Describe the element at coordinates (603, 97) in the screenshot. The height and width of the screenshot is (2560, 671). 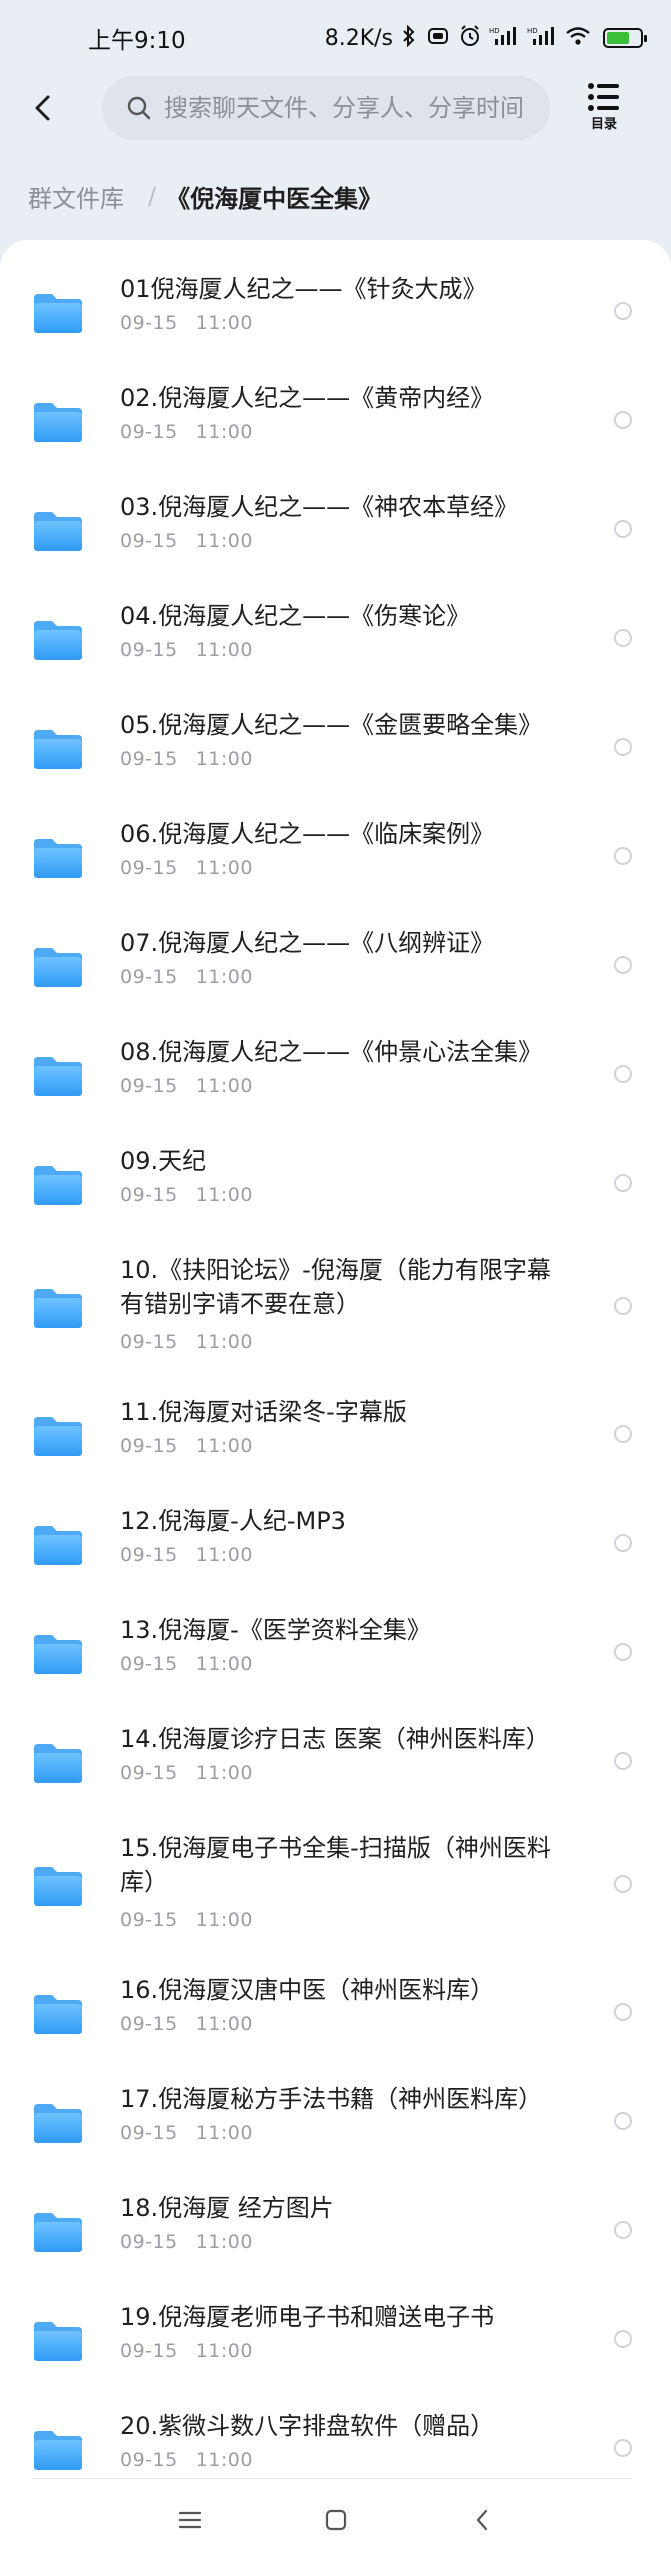
I see `list-icon` at that location.